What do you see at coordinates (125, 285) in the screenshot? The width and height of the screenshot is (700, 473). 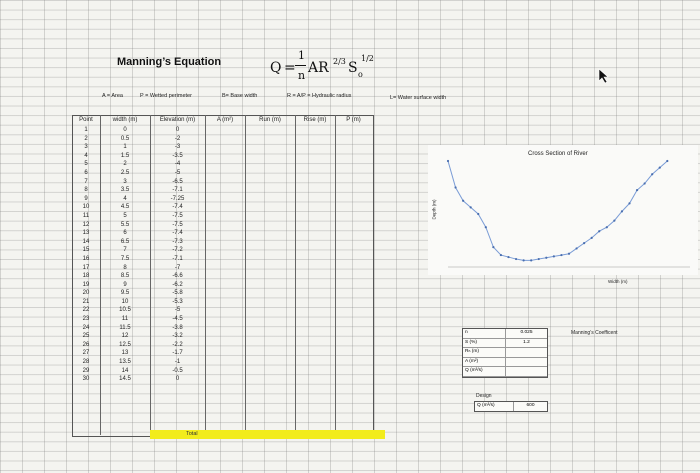 I see `width-cell: 9` at bounding box center [125, 285].